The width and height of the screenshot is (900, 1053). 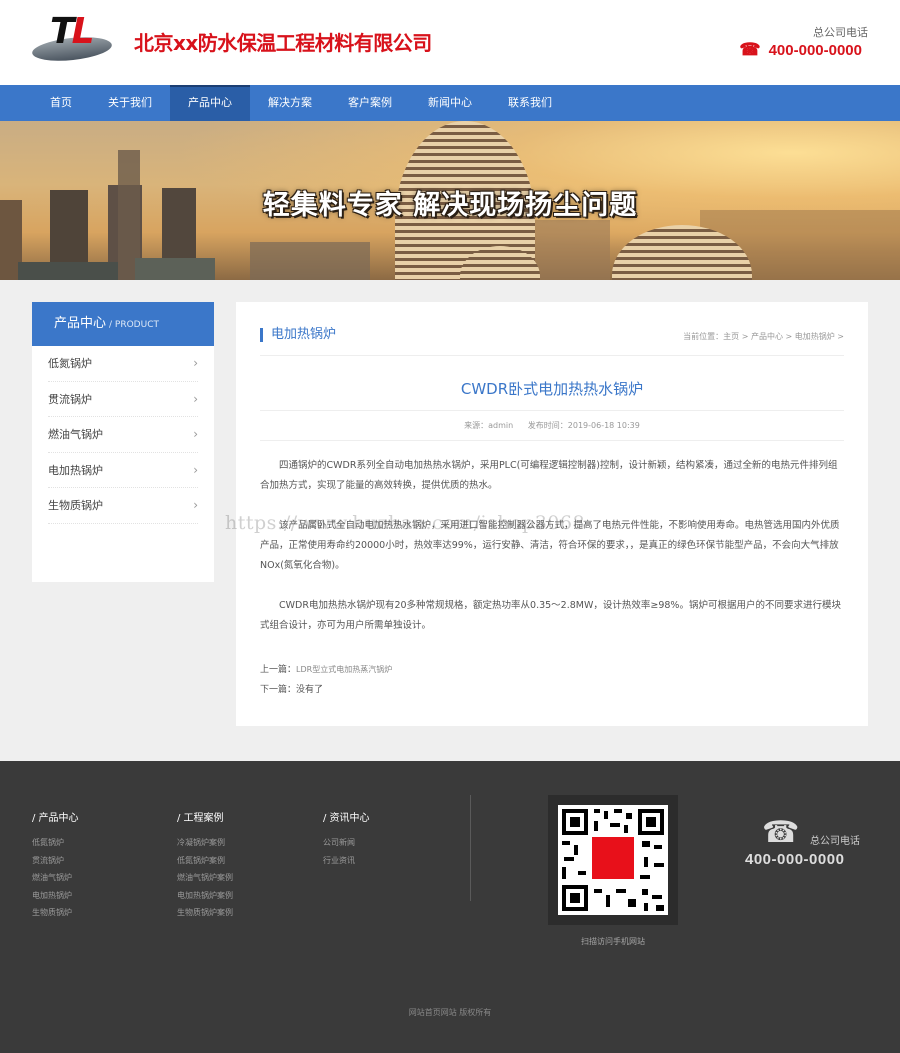 I want to click on header-phone: ☎ 400-000-0000, so click(x=800, y=50).